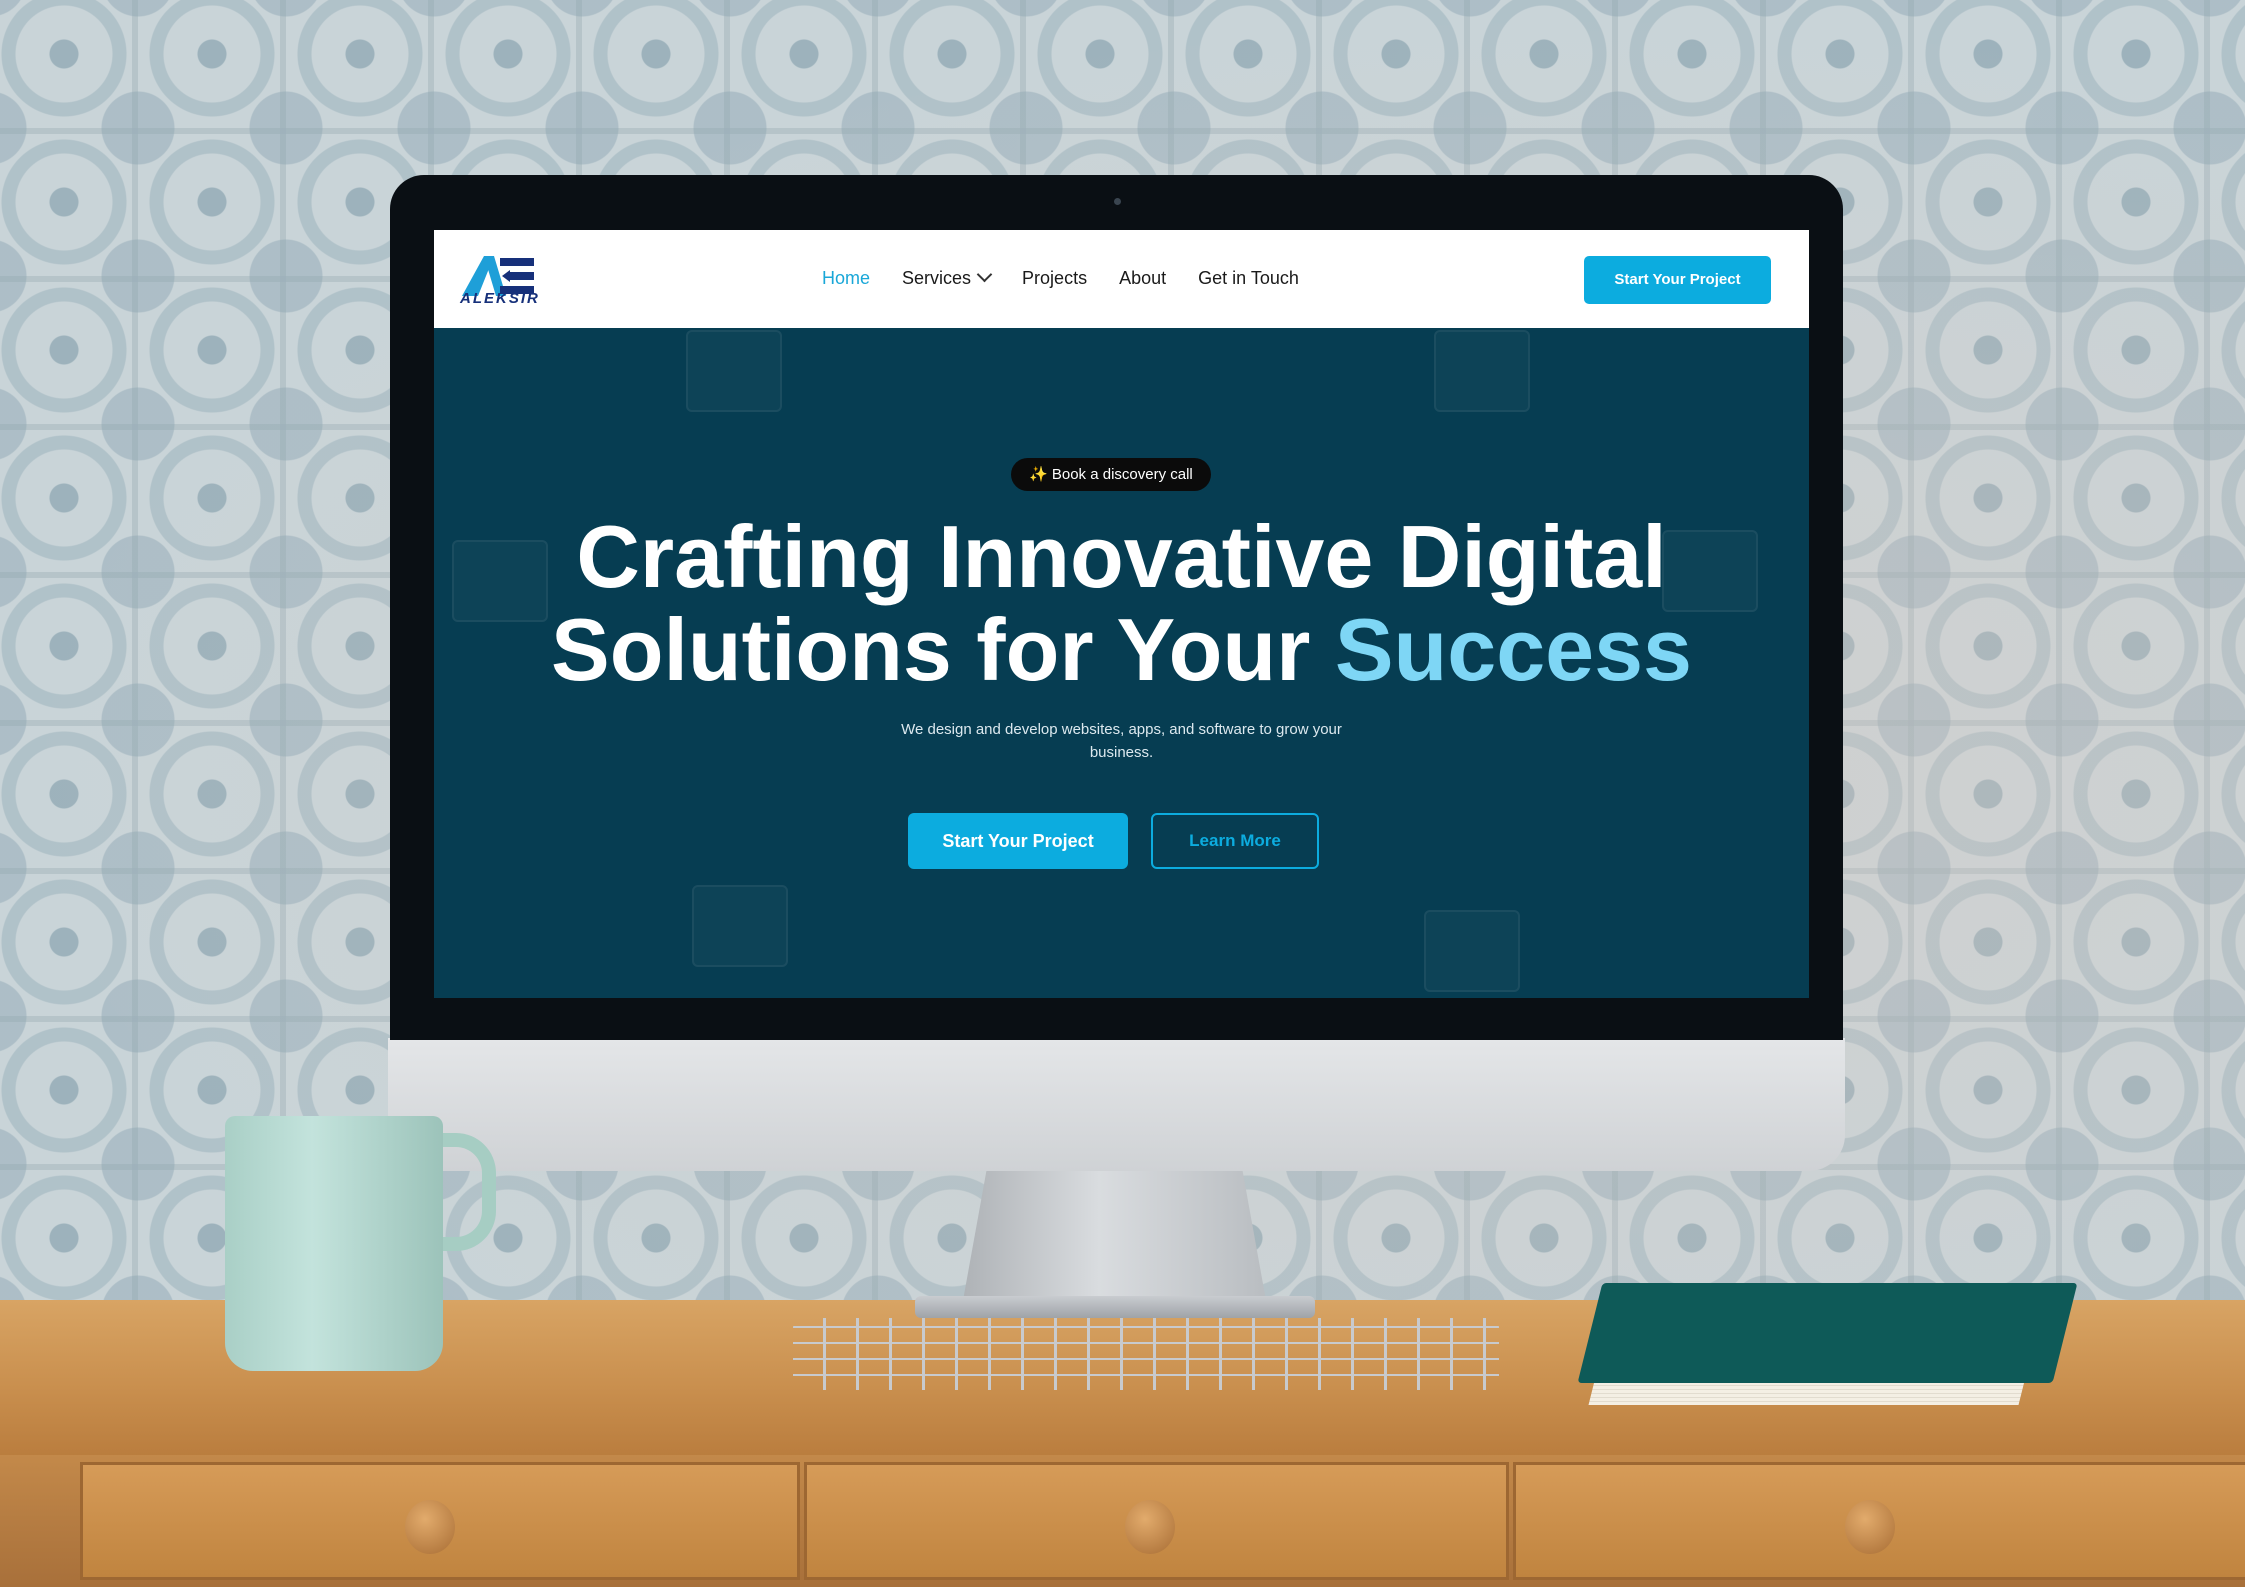 The width and height of the screenshot is (2245, 1587). What do you see at coordinates (1513, 649) in the screenshot?
I see `headline-accent: Success` at bounding box center [1513, 649].